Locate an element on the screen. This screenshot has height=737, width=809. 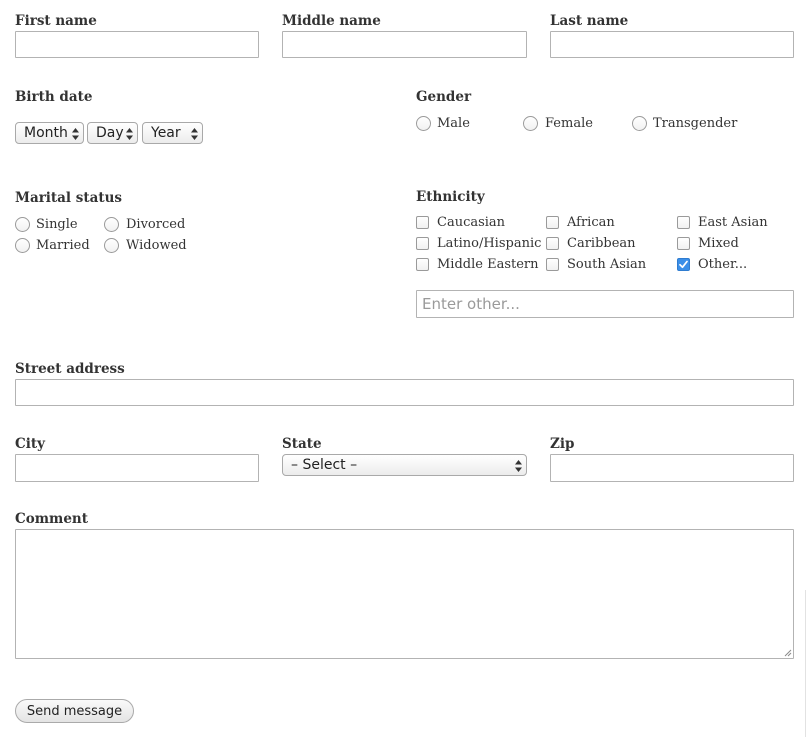
street-address-input is located at coordinates (404, 392).